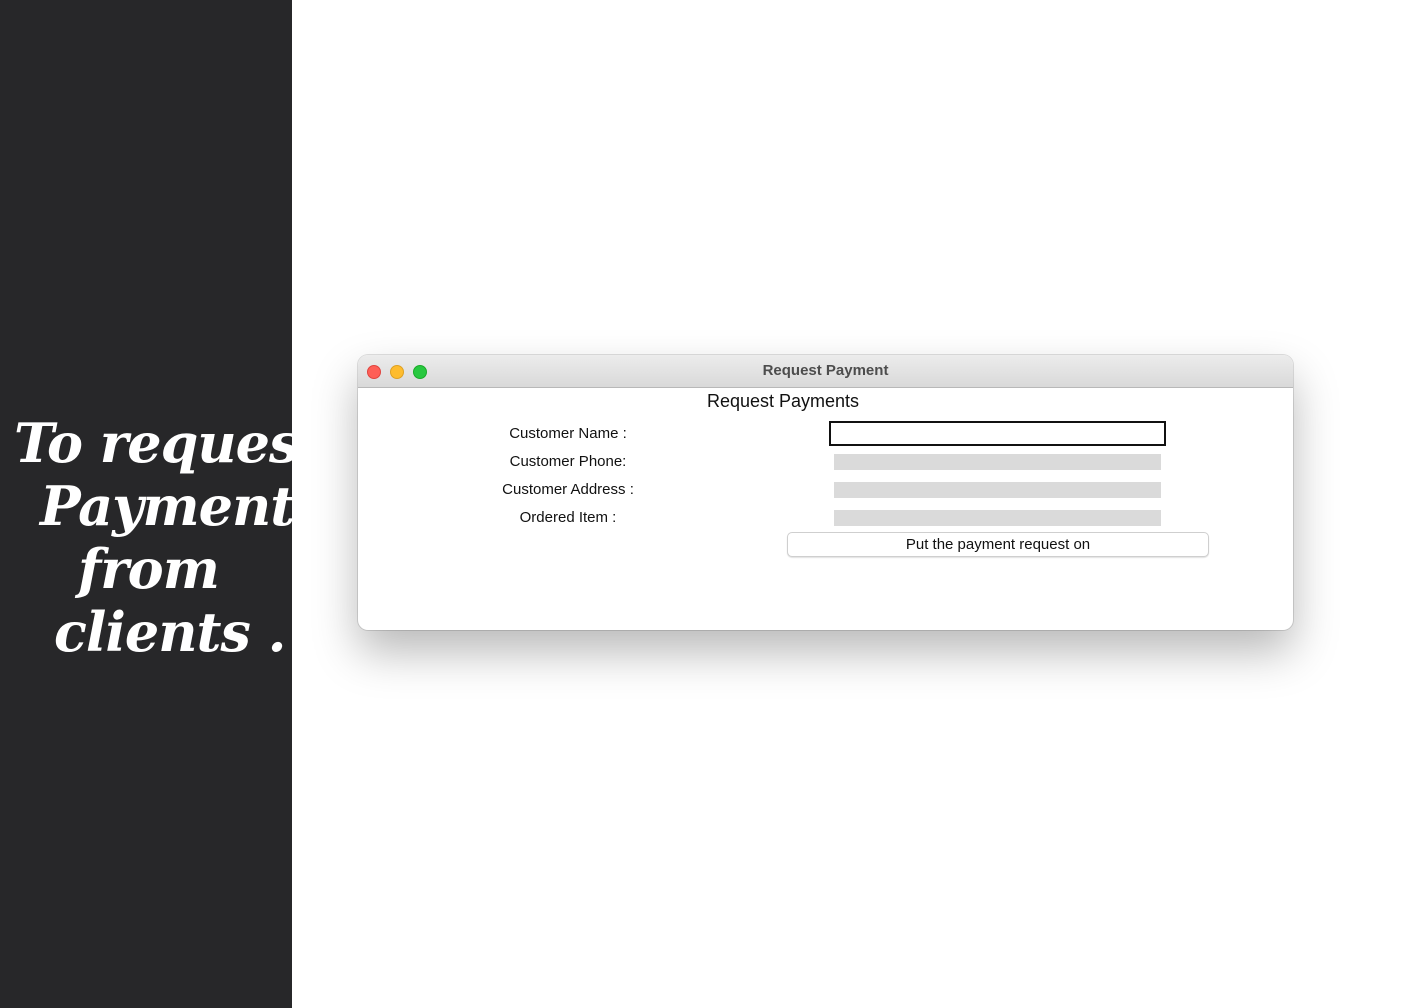  Describe the element at coordinates (167, 506) in the screenshot. I see `tagline-line: Payment` at that location.